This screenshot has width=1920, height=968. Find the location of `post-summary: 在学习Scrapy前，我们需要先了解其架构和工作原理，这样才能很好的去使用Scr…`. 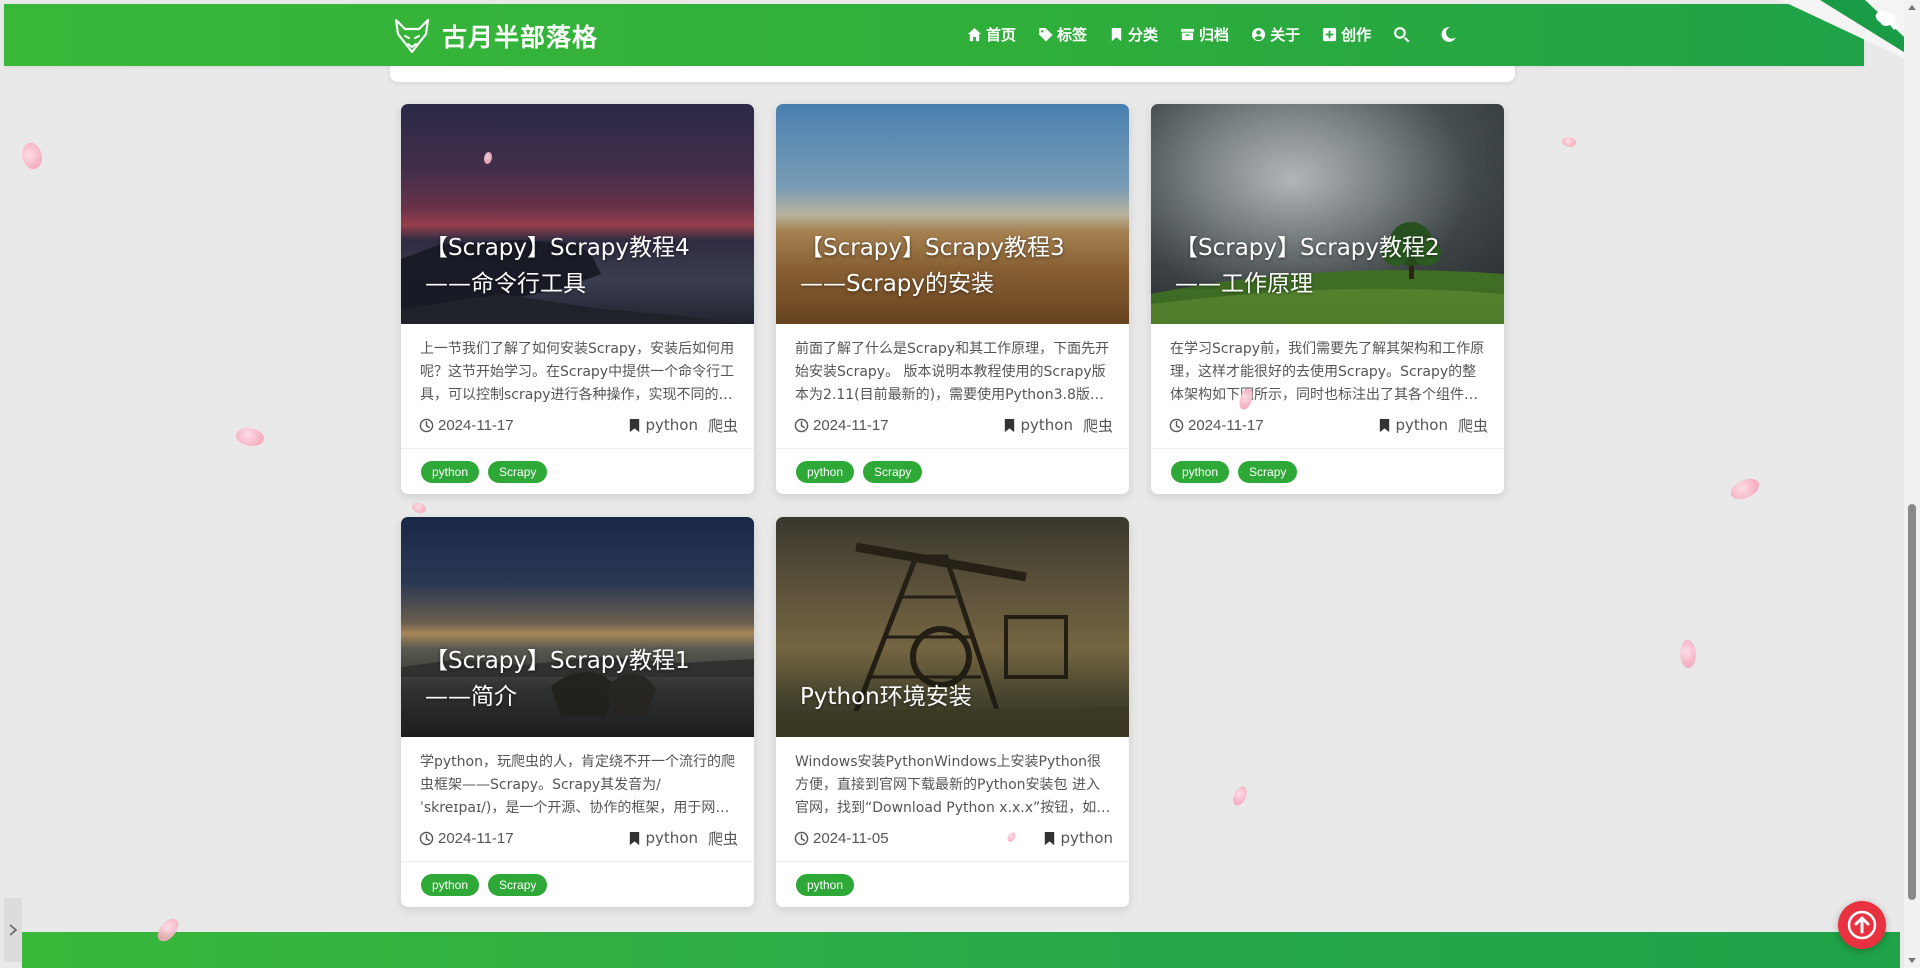

post-summary: 在学习Scrapy前，我们需要先了解其架构和工作原理，这样才能很好的去使用Scr… is located at coordinates (1327, 372).